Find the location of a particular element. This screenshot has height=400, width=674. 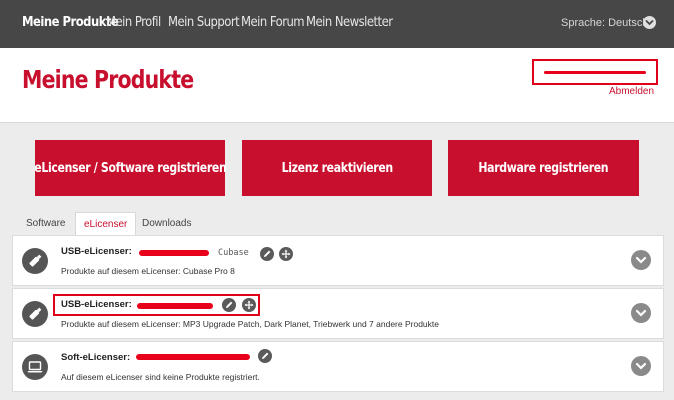

register-hardware-label: Hardware registrieren is located at coordinates (543, 168).